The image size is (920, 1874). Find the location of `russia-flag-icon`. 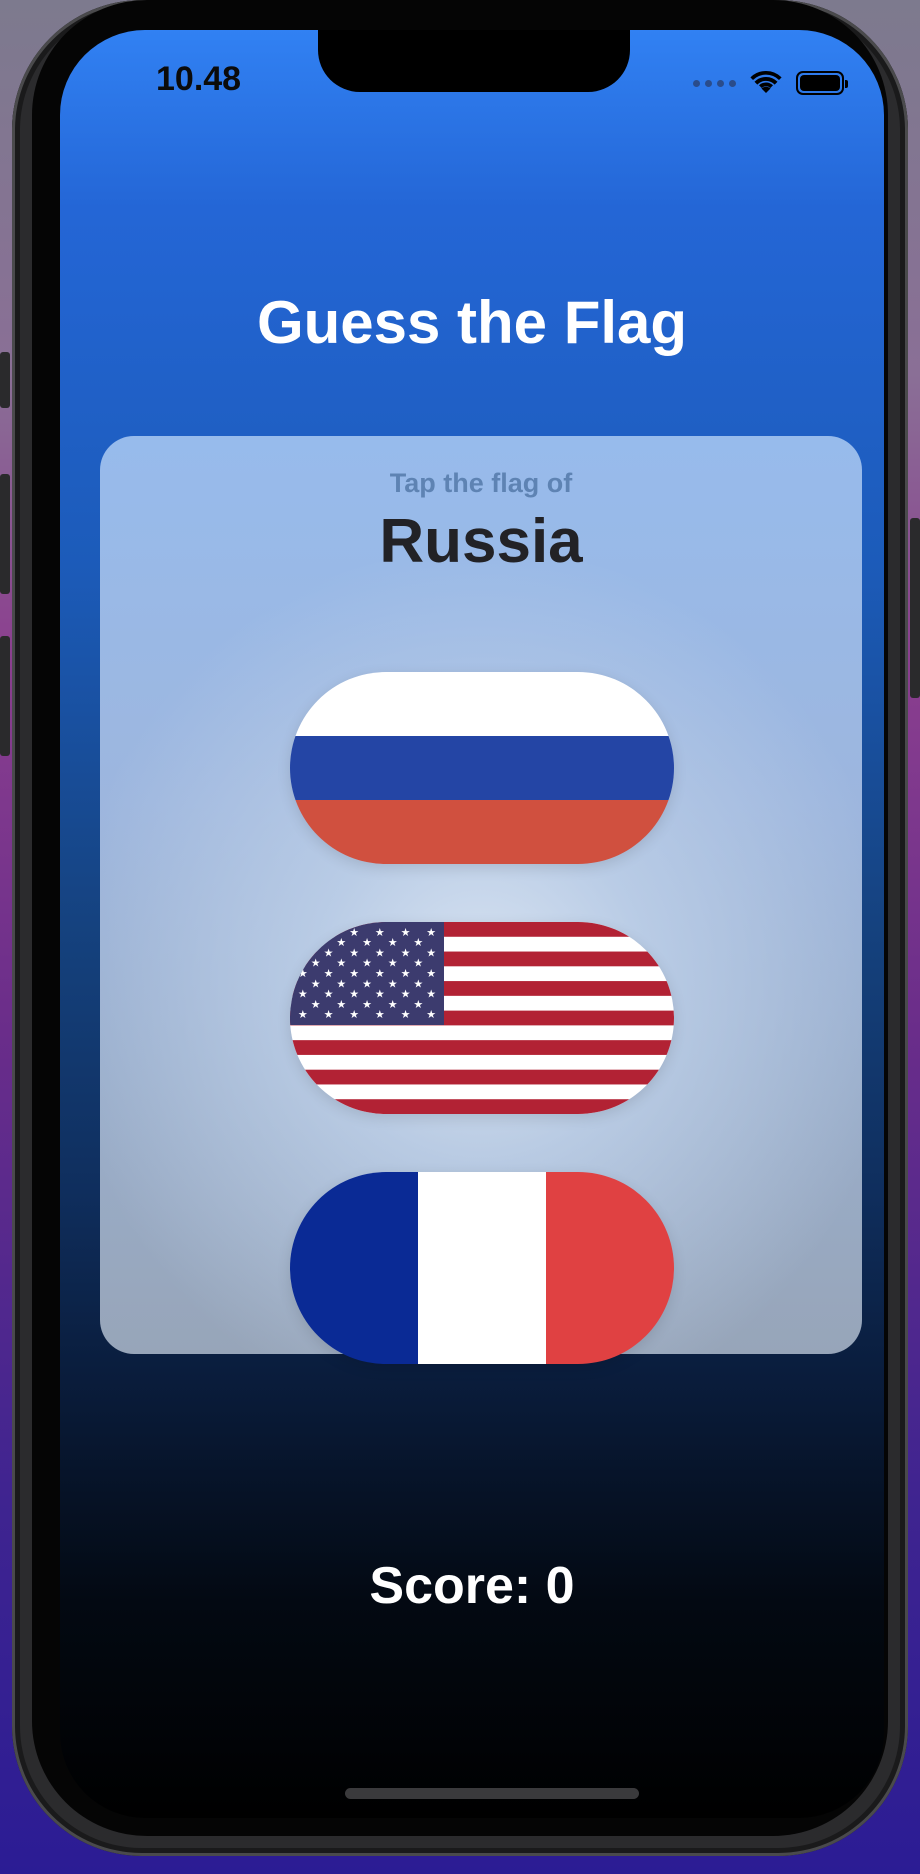

russia-flag-icon is located at coordinates (482, 768).